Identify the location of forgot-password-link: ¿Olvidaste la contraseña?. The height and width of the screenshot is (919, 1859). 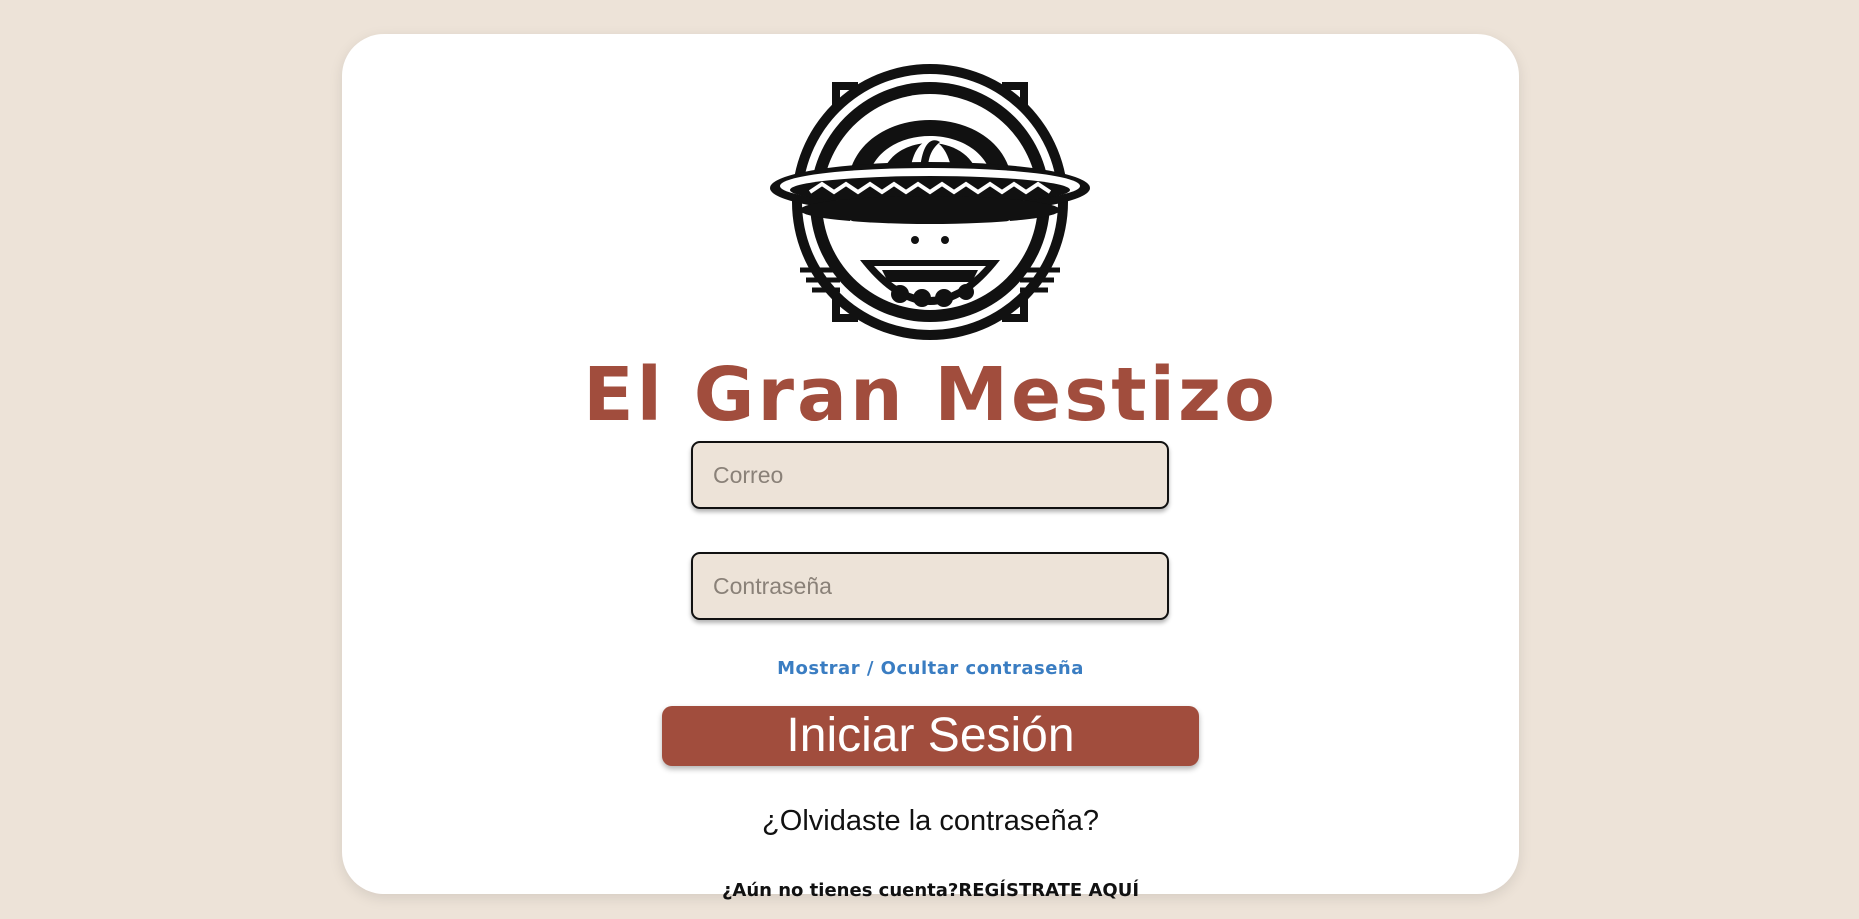
(930, 821).